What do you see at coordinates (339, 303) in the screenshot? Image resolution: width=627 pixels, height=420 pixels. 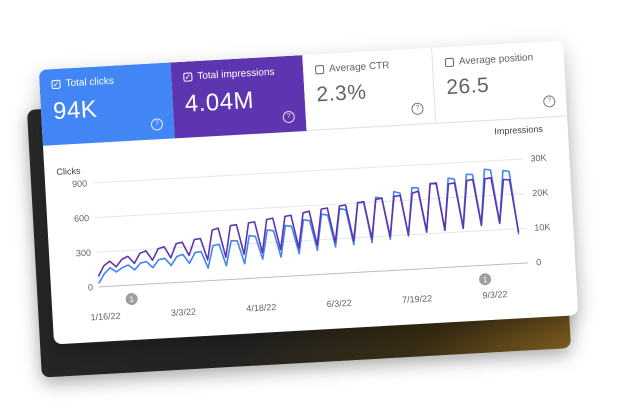 I see `x-tick-label: 6/3/22` at bounding box center [339, 303].